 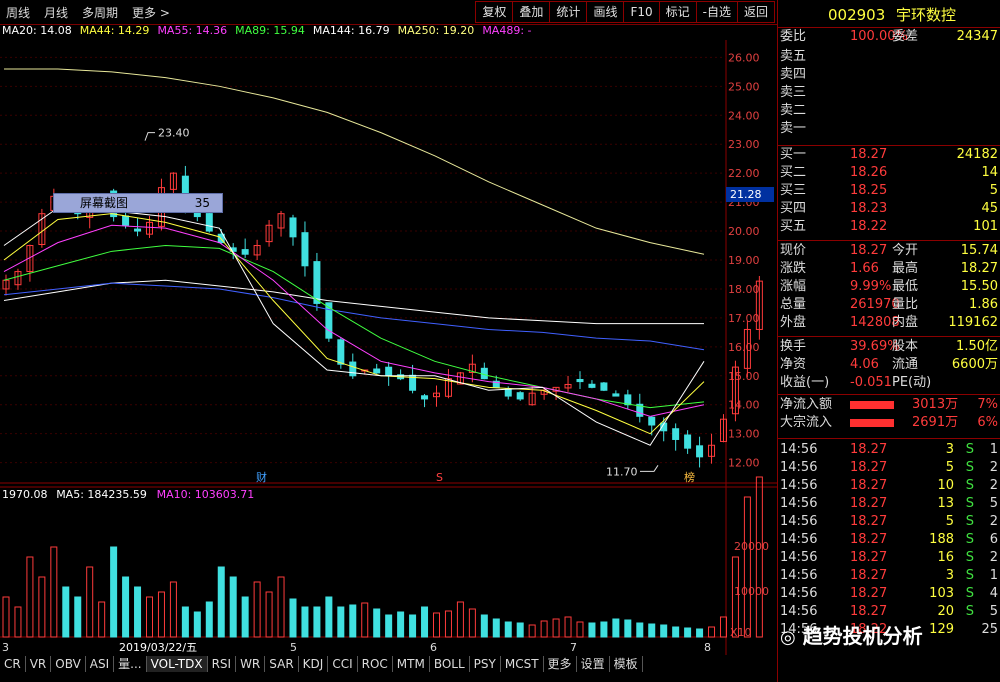 I want to click on row-value: -0.051, so click(x=871, y=382).